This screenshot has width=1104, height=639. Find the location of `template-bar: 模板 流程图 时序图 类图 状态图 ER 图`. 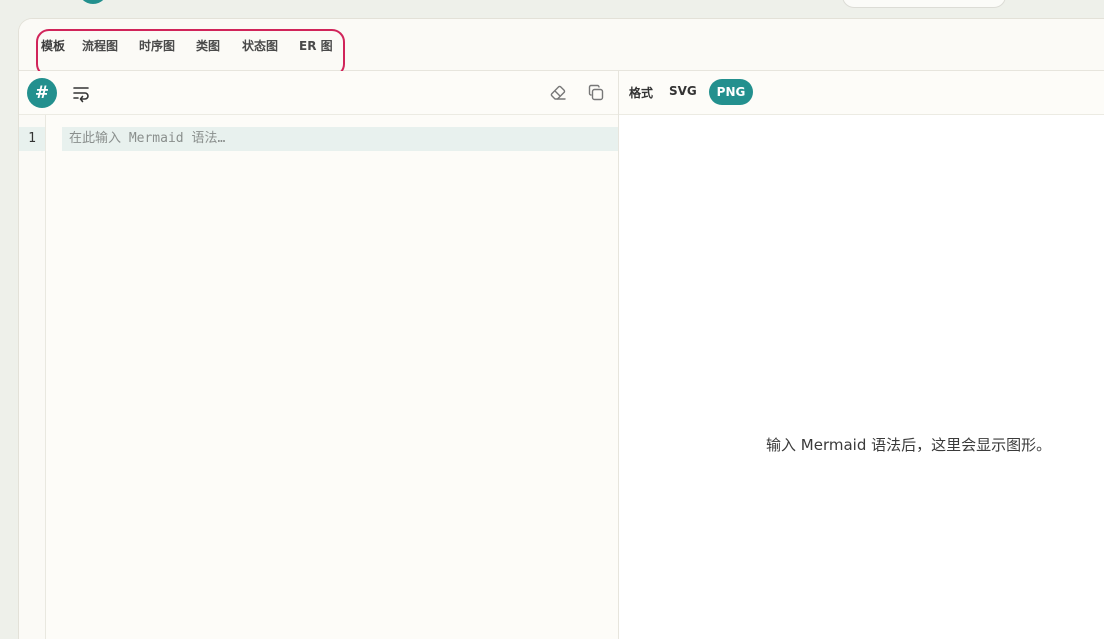

template-bar: 模板 流程图 时序图 类图 状态图 ER 图 is located at coordinates (561, 48).